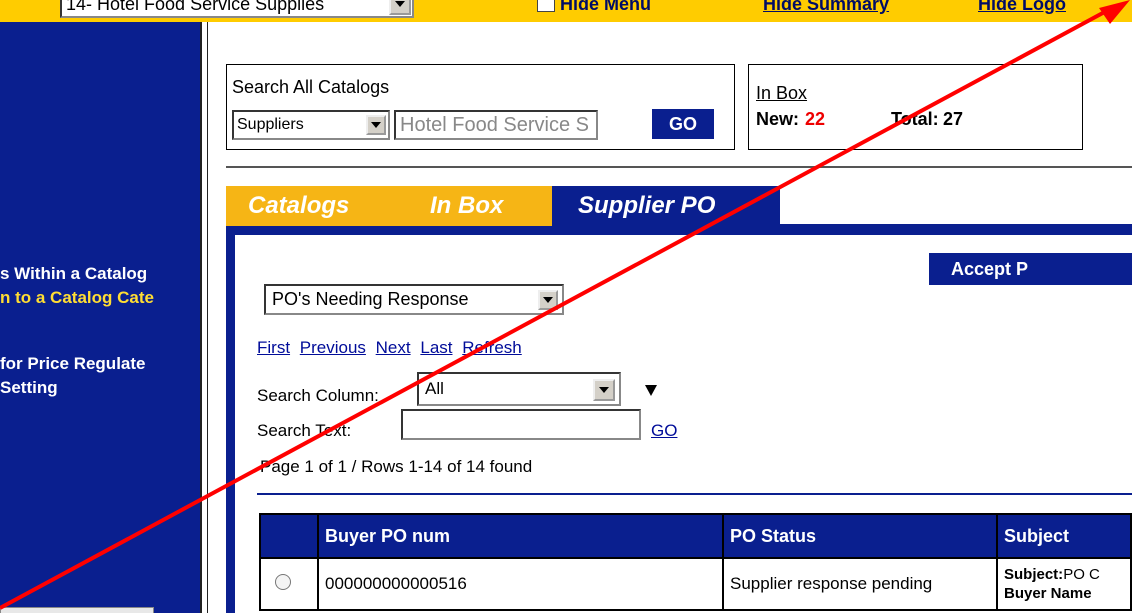 This screenshot has width=1132, height=613. What do you see at coordinates (73, 364) in the screenshot?
I see `sidebar-item-price-regulated: for Price Regulate` at bounding box center [73, 364].